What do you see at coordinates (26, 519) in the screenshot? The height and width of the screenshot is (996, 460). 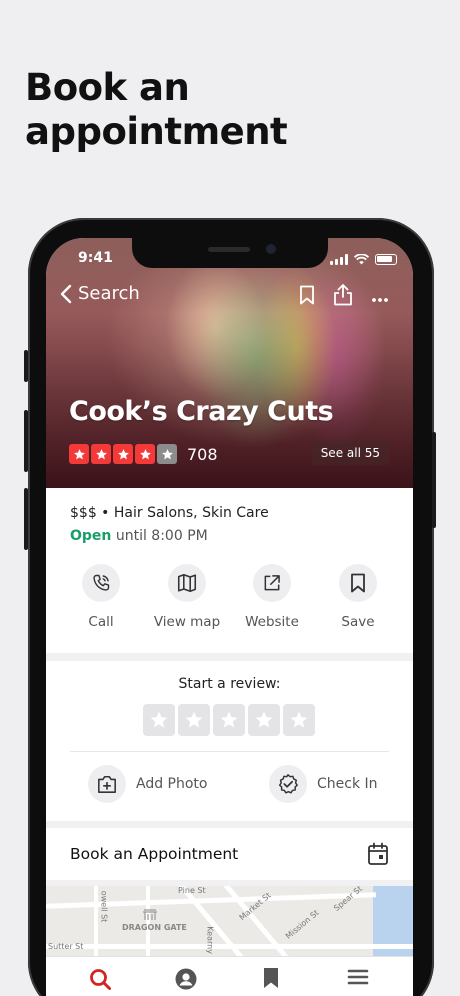 I see `phone-volume-down` at bounding box center [26, 519].